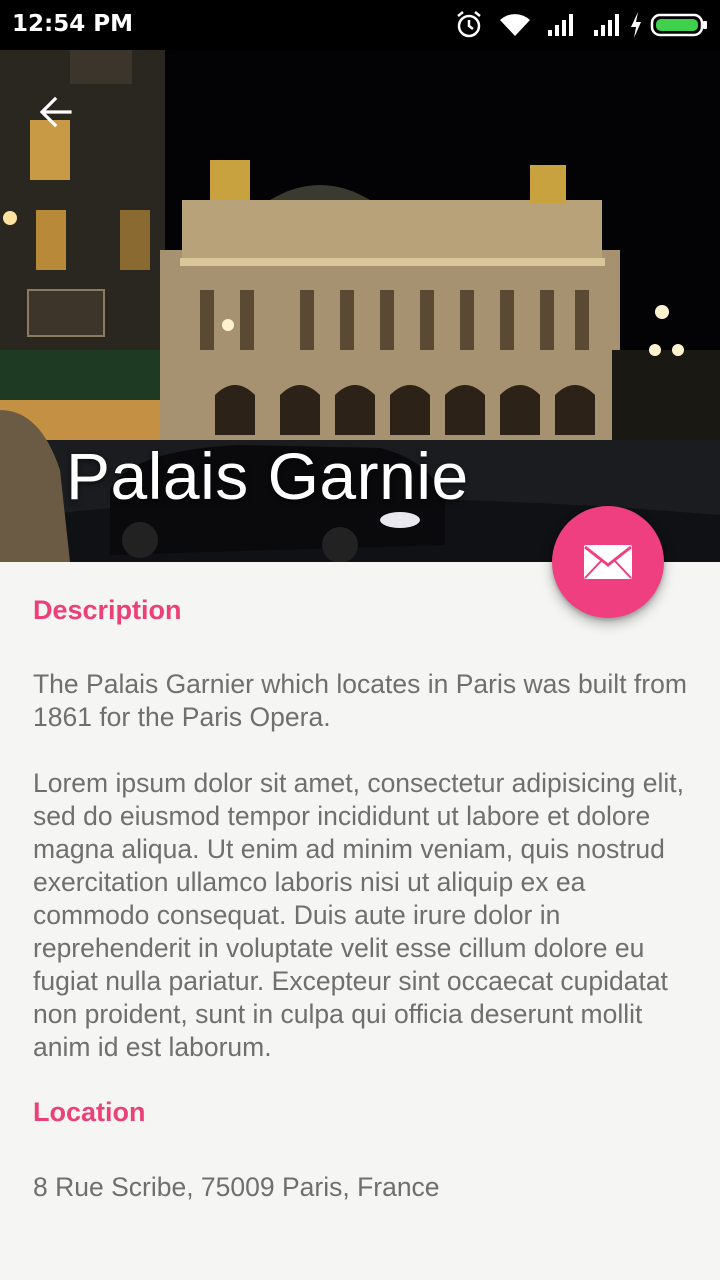  What do you see at coordinates (267, 476) in the screenshot?
I see `page-title: Palais Garnie` at bounding box center [267, 476].